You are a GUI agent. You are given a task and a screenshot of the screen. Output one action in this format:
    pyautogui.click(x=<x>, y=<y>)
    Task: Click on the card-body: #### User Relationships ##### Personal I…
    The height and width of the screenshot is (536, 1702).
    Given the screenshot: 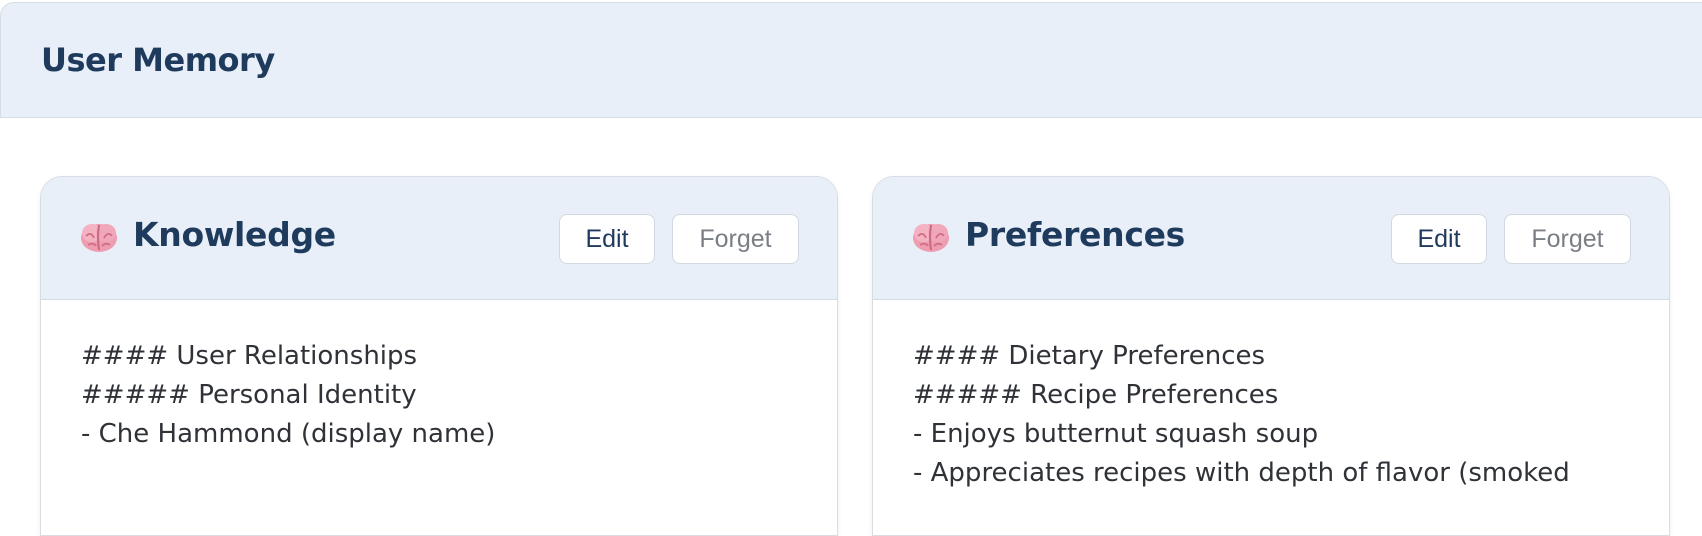 What is the action you would take?
    pyautogui.click(x=449, y=395)
    